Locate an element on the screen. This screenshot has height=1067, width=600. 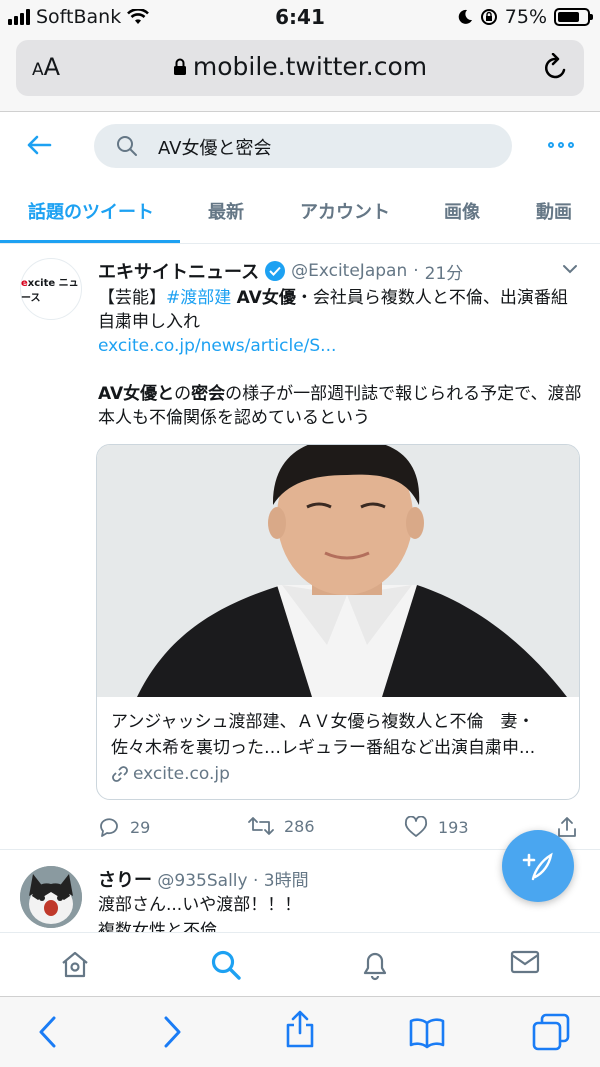
tweet-text-fragment: の is located at coordinates (183, 394).